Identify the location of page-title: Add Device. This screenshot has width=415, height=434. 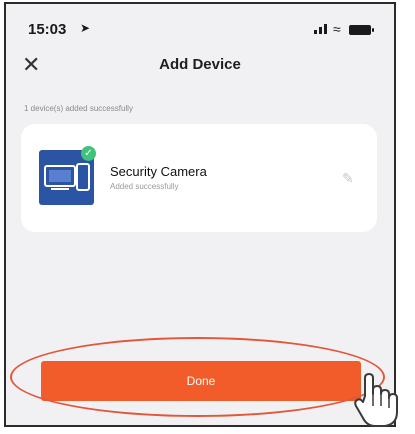
(200, 64).